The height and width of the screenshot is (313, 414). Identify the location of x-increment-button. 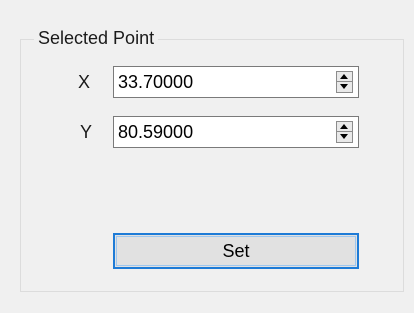
(344, 77).